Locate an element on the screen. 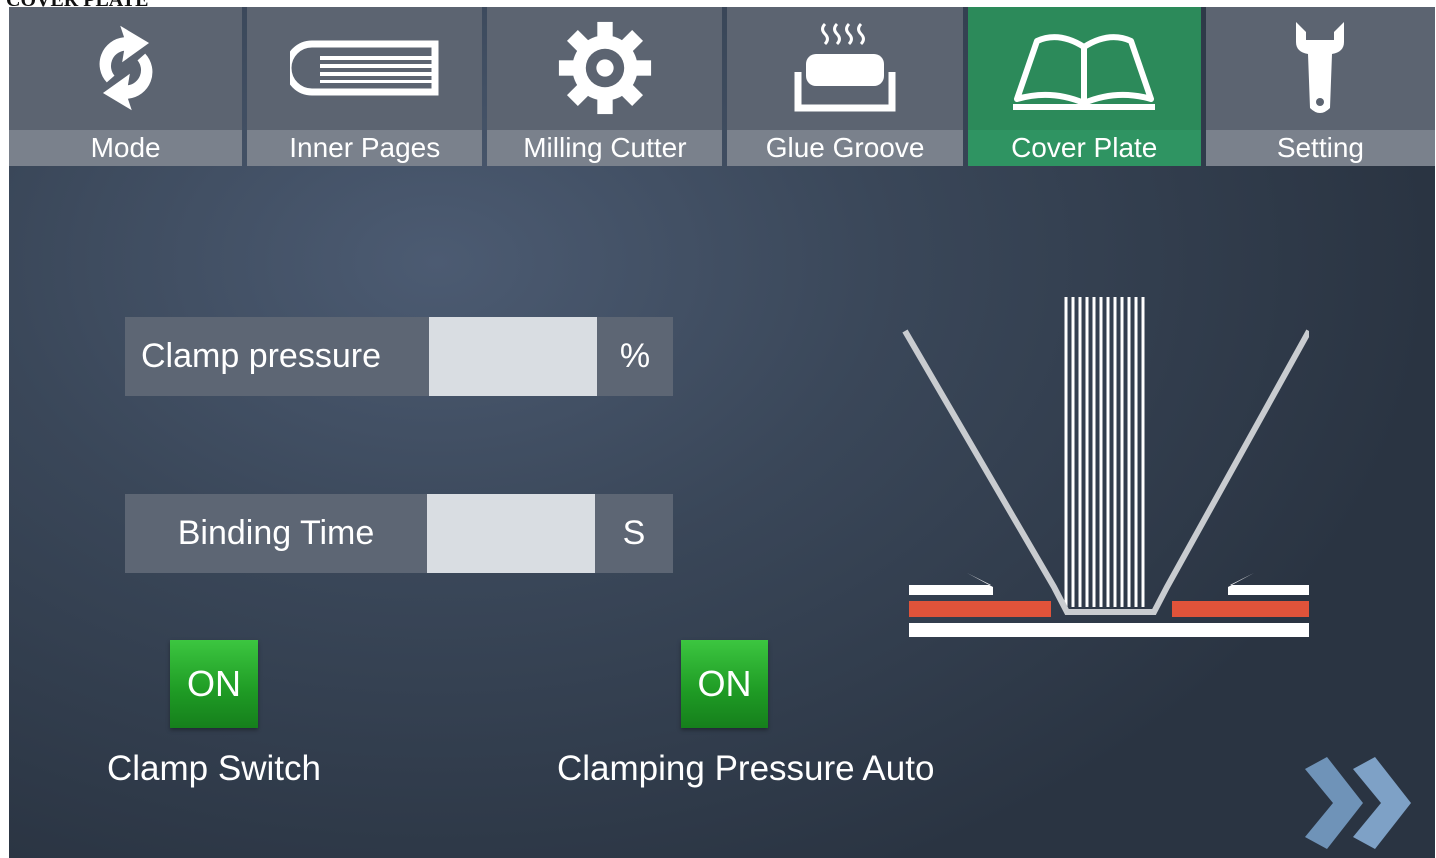 Image resolution: width=1436 pixels, height=858 pixels. clamp-pressure-row: Clamp pressure % is located at coordinates (399, 356).